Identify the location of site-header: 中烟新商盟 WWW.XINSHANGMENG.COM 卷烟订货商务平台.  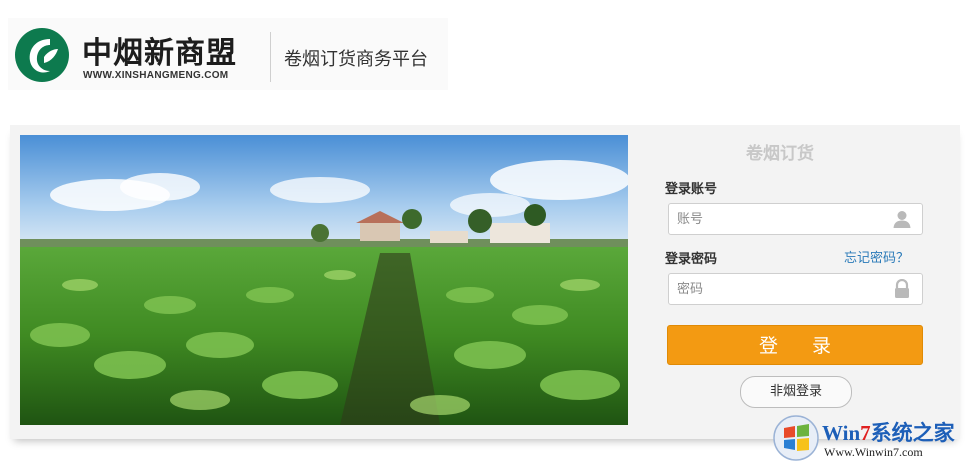
(228, 54).